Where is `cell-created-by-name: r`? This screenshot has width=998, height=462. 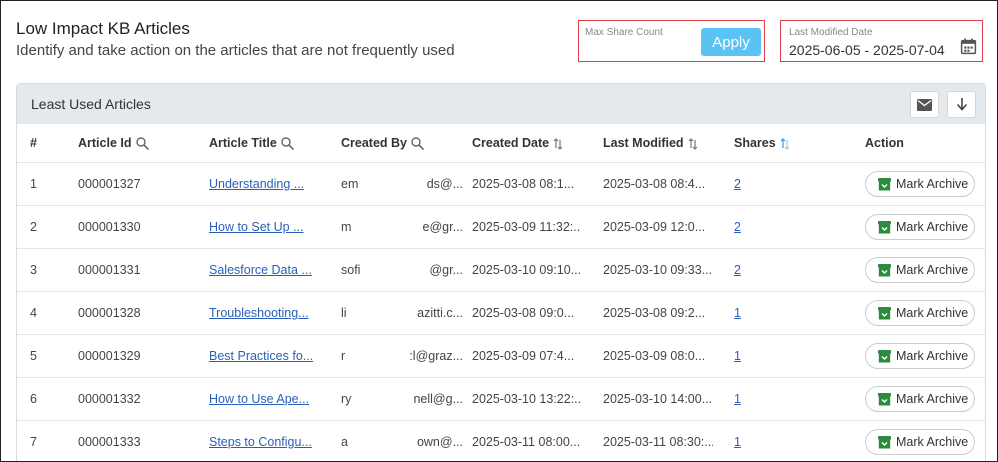
cell-created-by-name: r is located at coordinates (343, 356).